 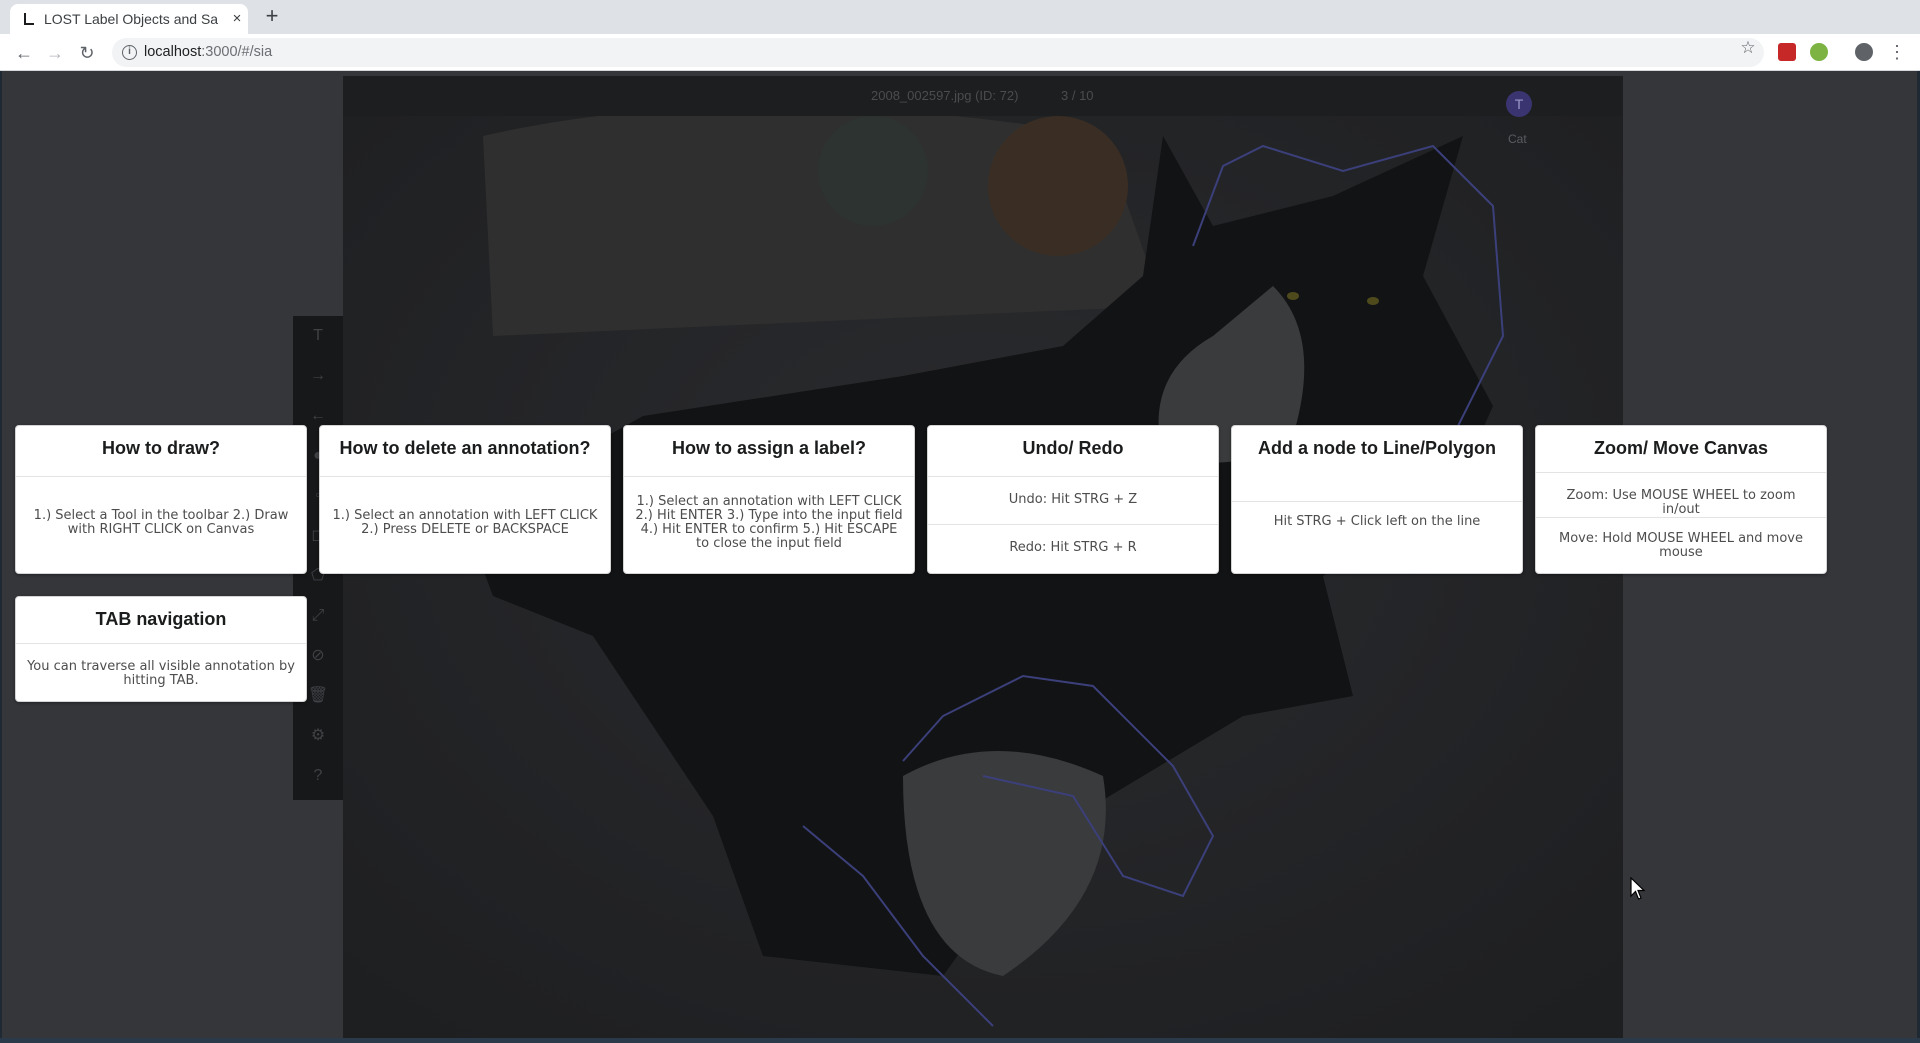 I want to click on extension-green-icon, so click(x=1819, y=52).